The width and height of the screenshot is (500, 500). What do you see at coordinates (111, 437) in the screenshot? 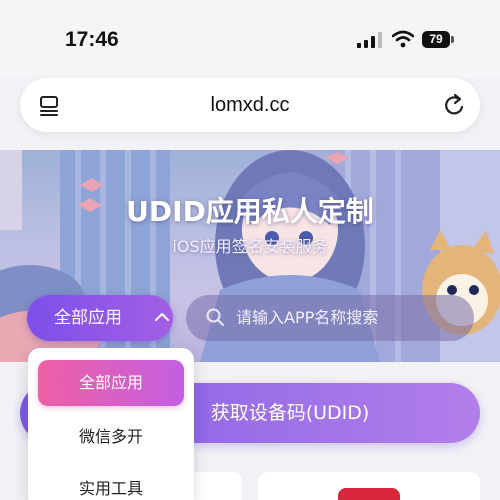
I see `dropdown-item-wechat-multi: 微信多开` at bounding box center [111, 437].